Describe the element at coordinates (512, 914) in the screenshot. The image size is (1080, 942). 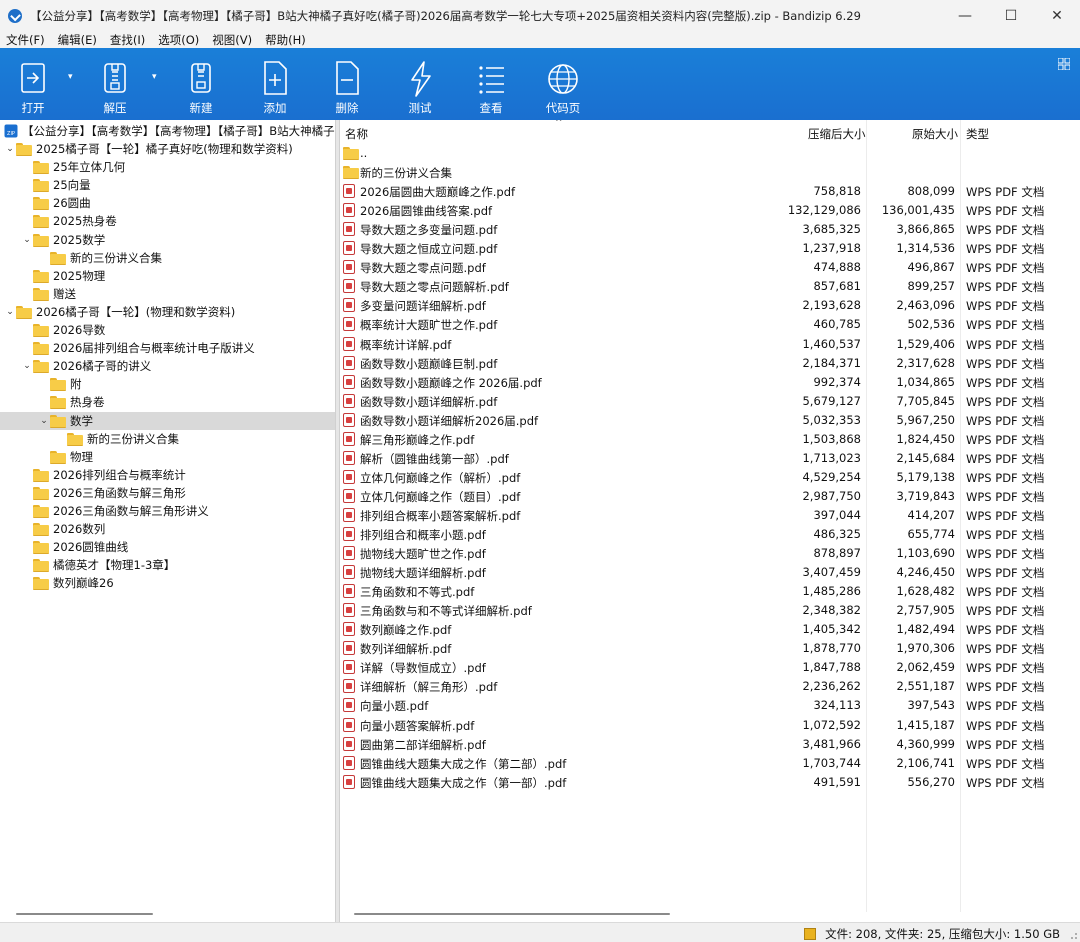
I see `list-horizontal-scrollbar` at that location.